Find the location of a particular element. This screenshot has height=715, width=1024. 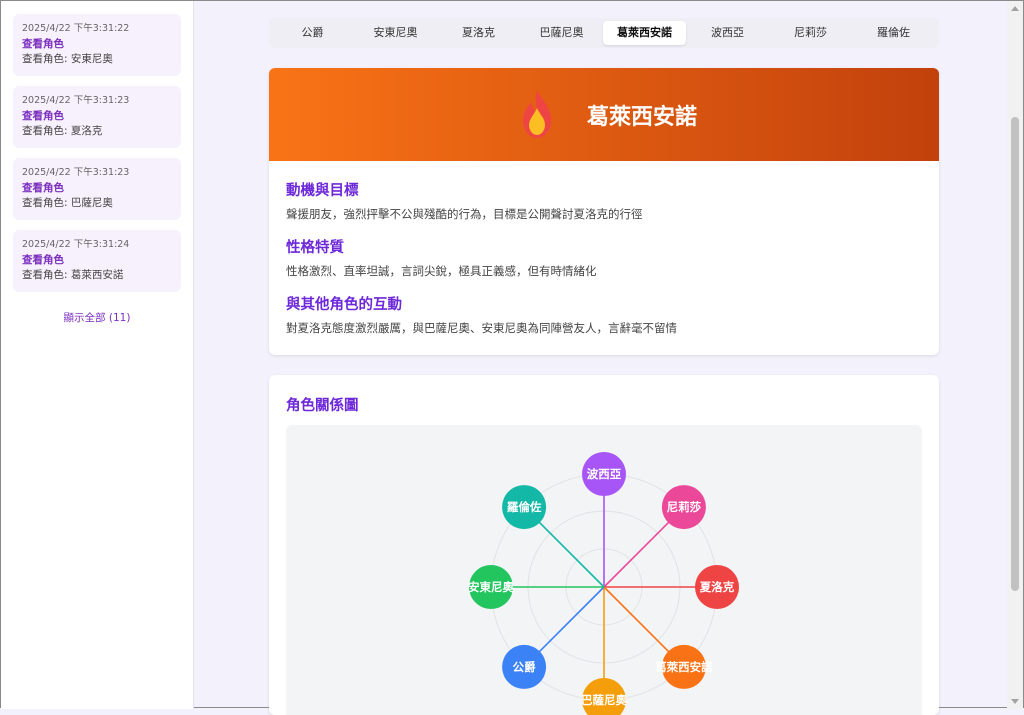

motivation-heading: 動機與目標 is located at coordinates (322, 191).